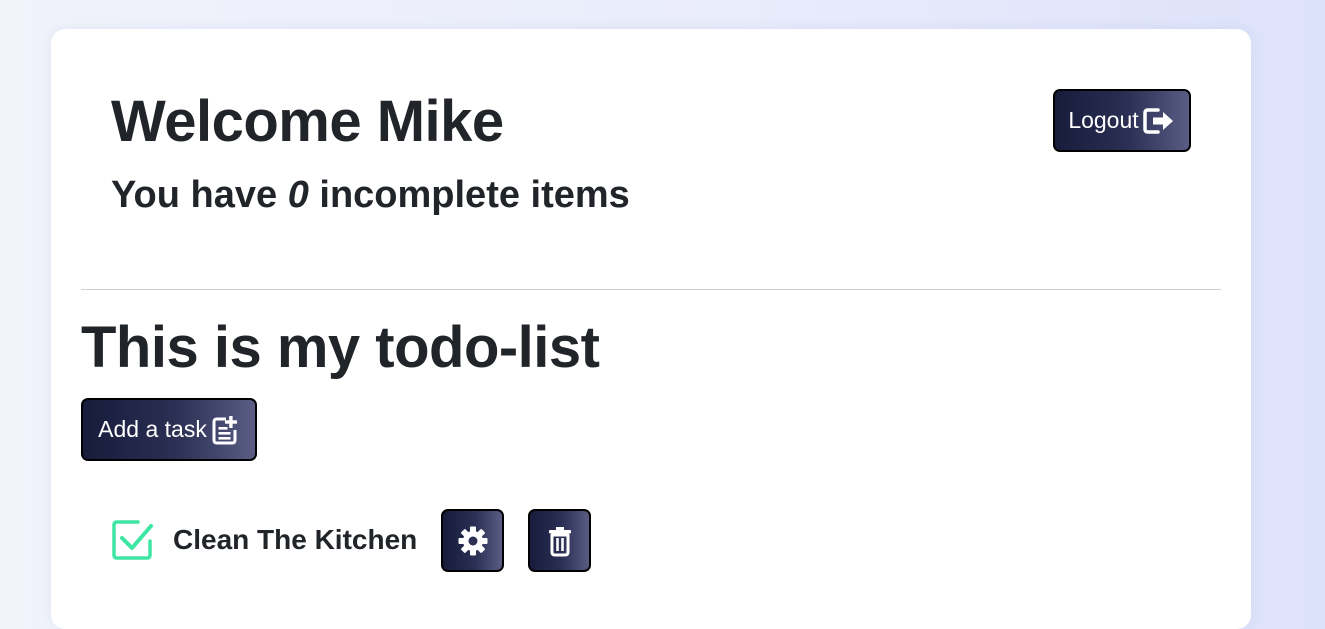 This screenshot has height=629, width=1325. I want to click on add-task-button: Add a task, so click(169, 429).